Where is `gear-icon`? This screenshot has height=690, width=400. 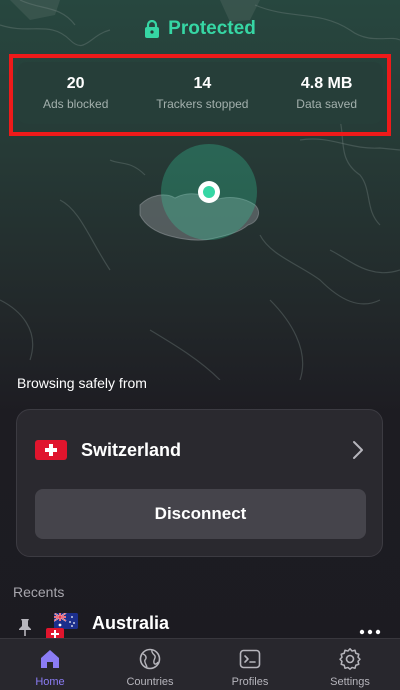
gear-icon is located at coordinates (350, 659).